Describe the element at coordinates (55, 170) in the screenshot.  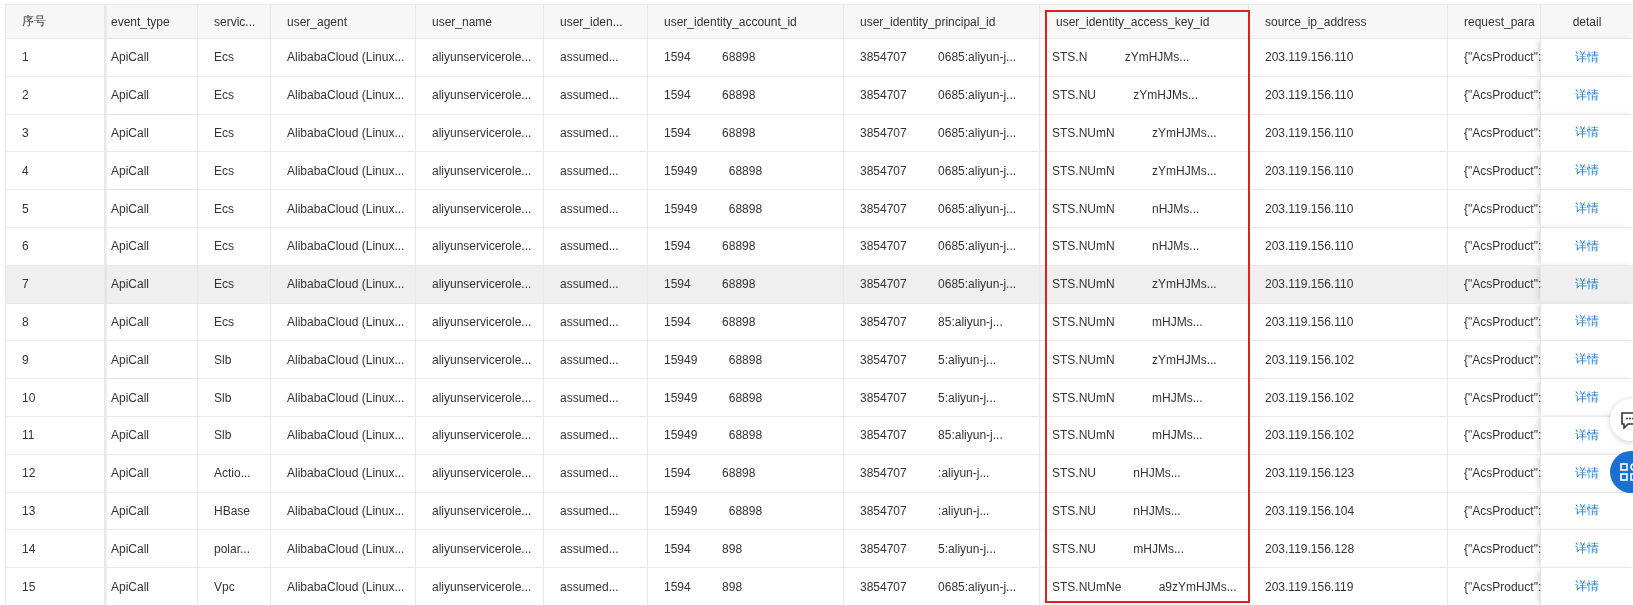
I see `table-cell: 4` at that location.